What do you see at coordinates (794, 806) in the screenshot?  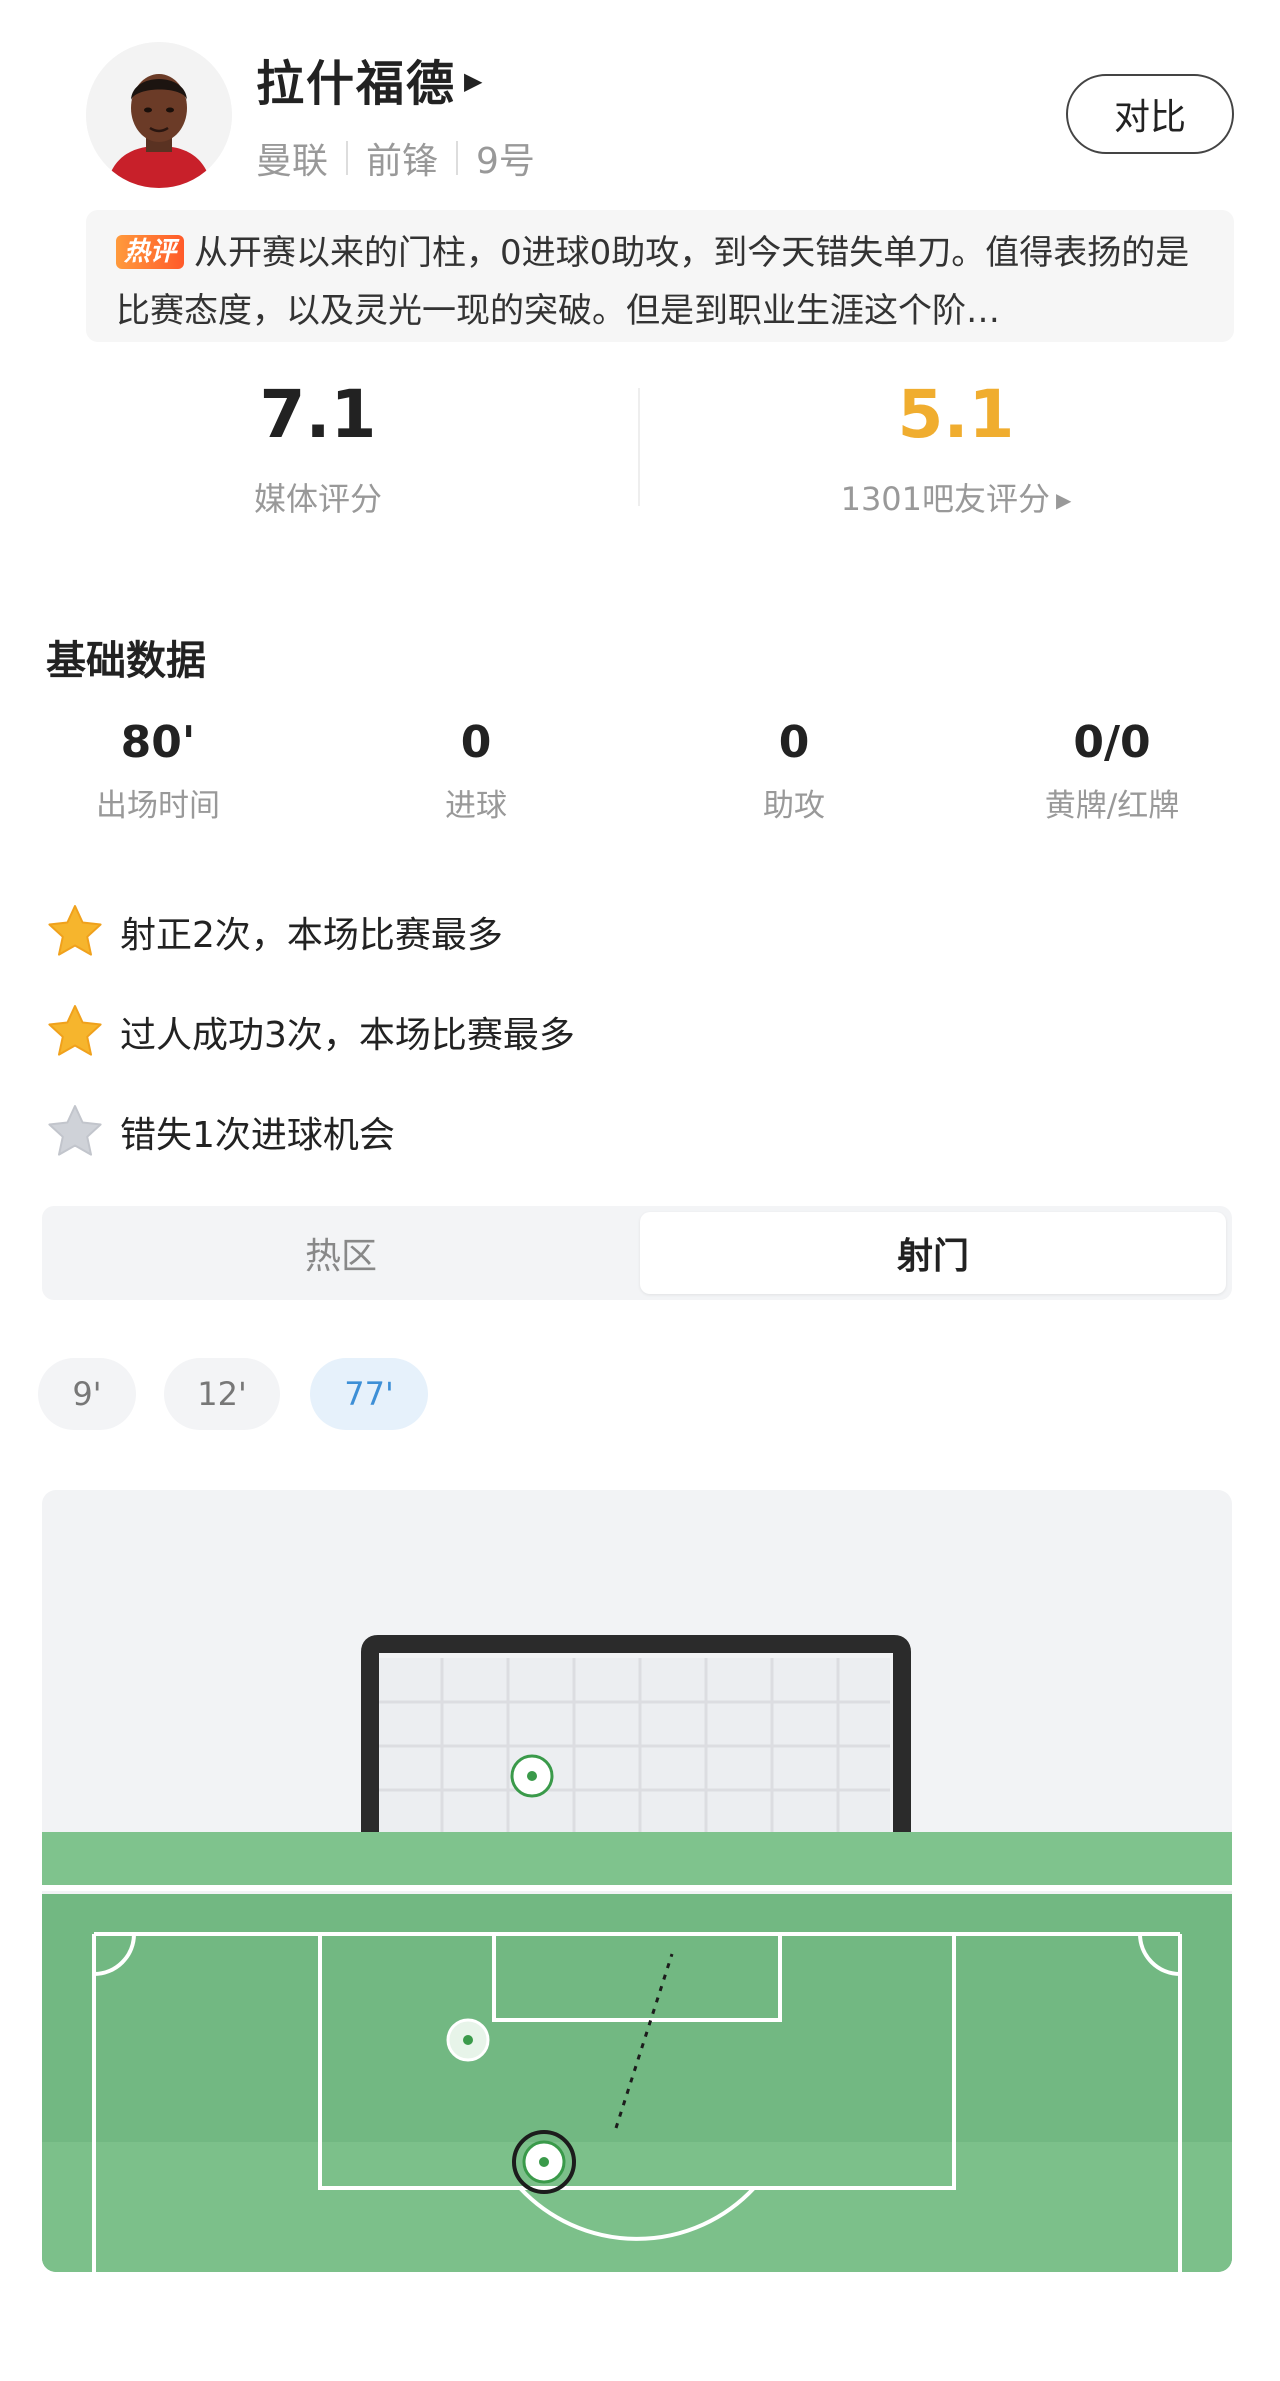 I see `stat-label: 助攻` at bounding box center [794, 806].